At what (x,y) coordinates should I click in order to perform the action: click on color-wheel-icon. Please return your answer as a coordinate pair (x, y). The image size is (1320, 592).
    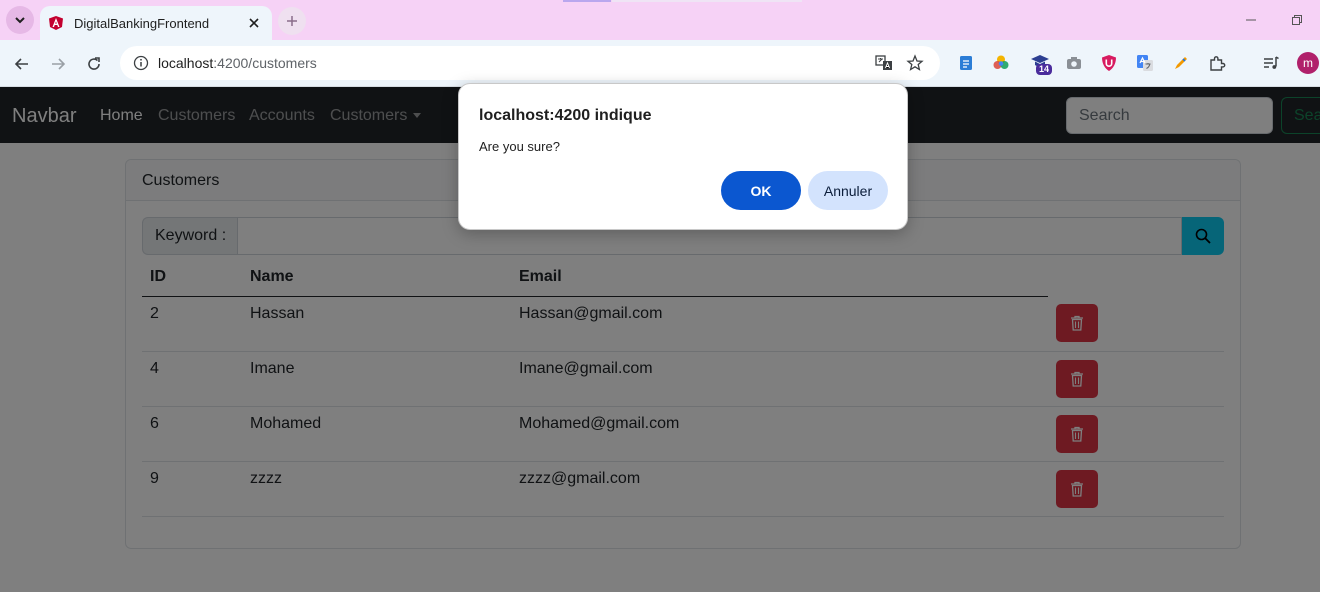
    Looking at the image, I should click on (1001, 62).